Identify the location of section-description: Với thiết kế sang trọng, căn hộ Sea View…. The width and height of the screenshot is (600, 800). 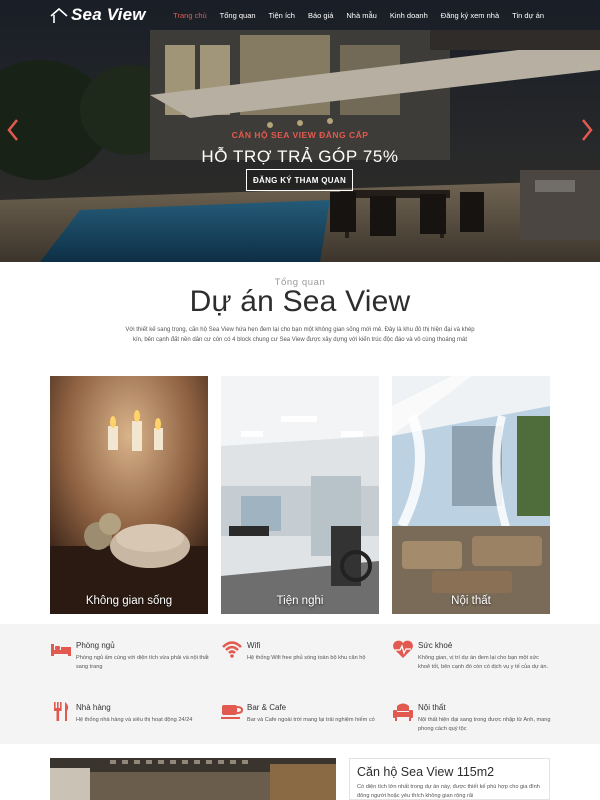
(300, 335).